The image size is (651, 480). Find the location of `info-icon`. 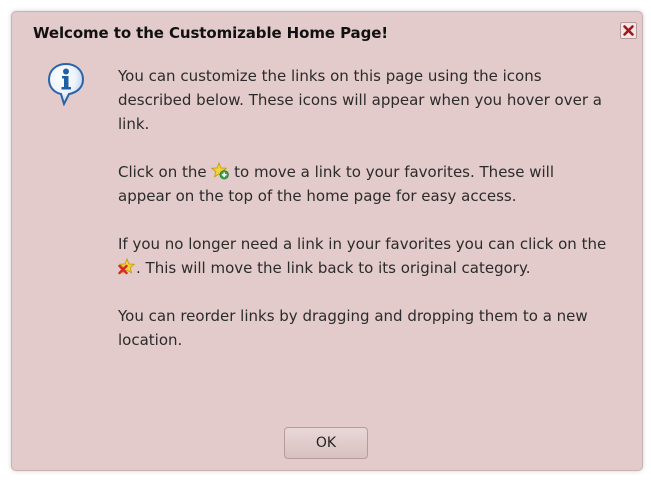

info-icon is located at coordinates (66, 84).